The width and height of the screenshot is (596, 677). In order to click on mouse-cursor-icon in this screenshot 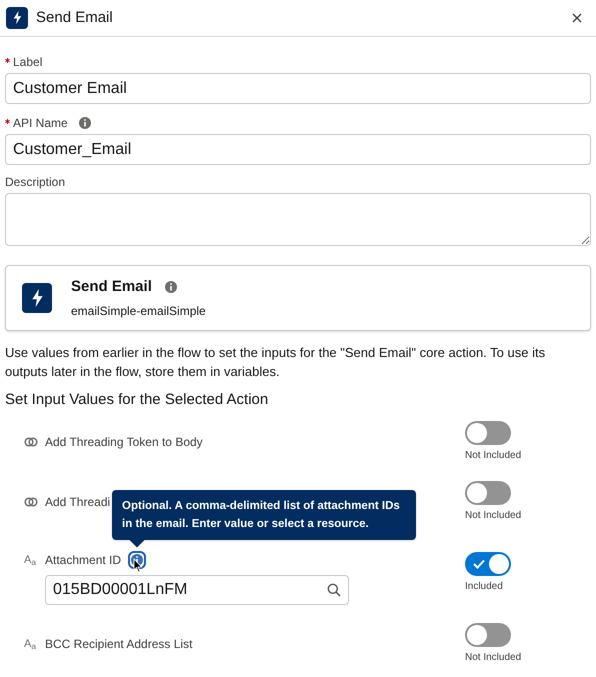, I will do `click(138, 565)`.